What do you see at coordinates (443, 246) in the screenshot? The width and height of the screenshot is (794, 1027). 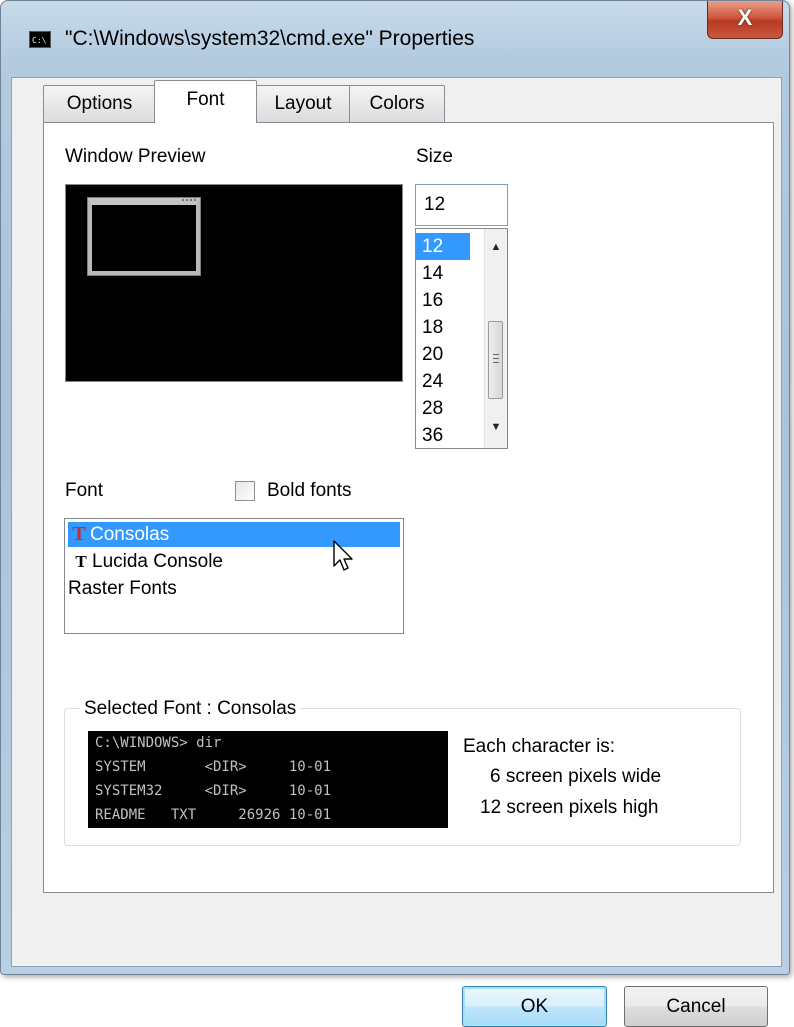 I see `size-option: 12` at bounding box center [443, 246].